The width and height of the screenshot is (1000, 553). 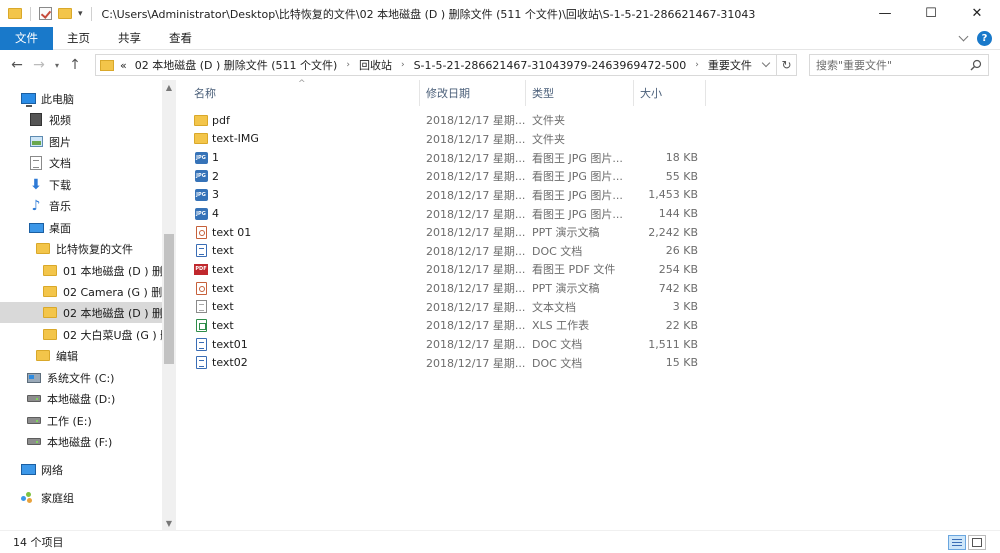 What do you see at coordinates (957, 542) in the screenshot?
I see `details-view-button` at bounding box center [957, 542].